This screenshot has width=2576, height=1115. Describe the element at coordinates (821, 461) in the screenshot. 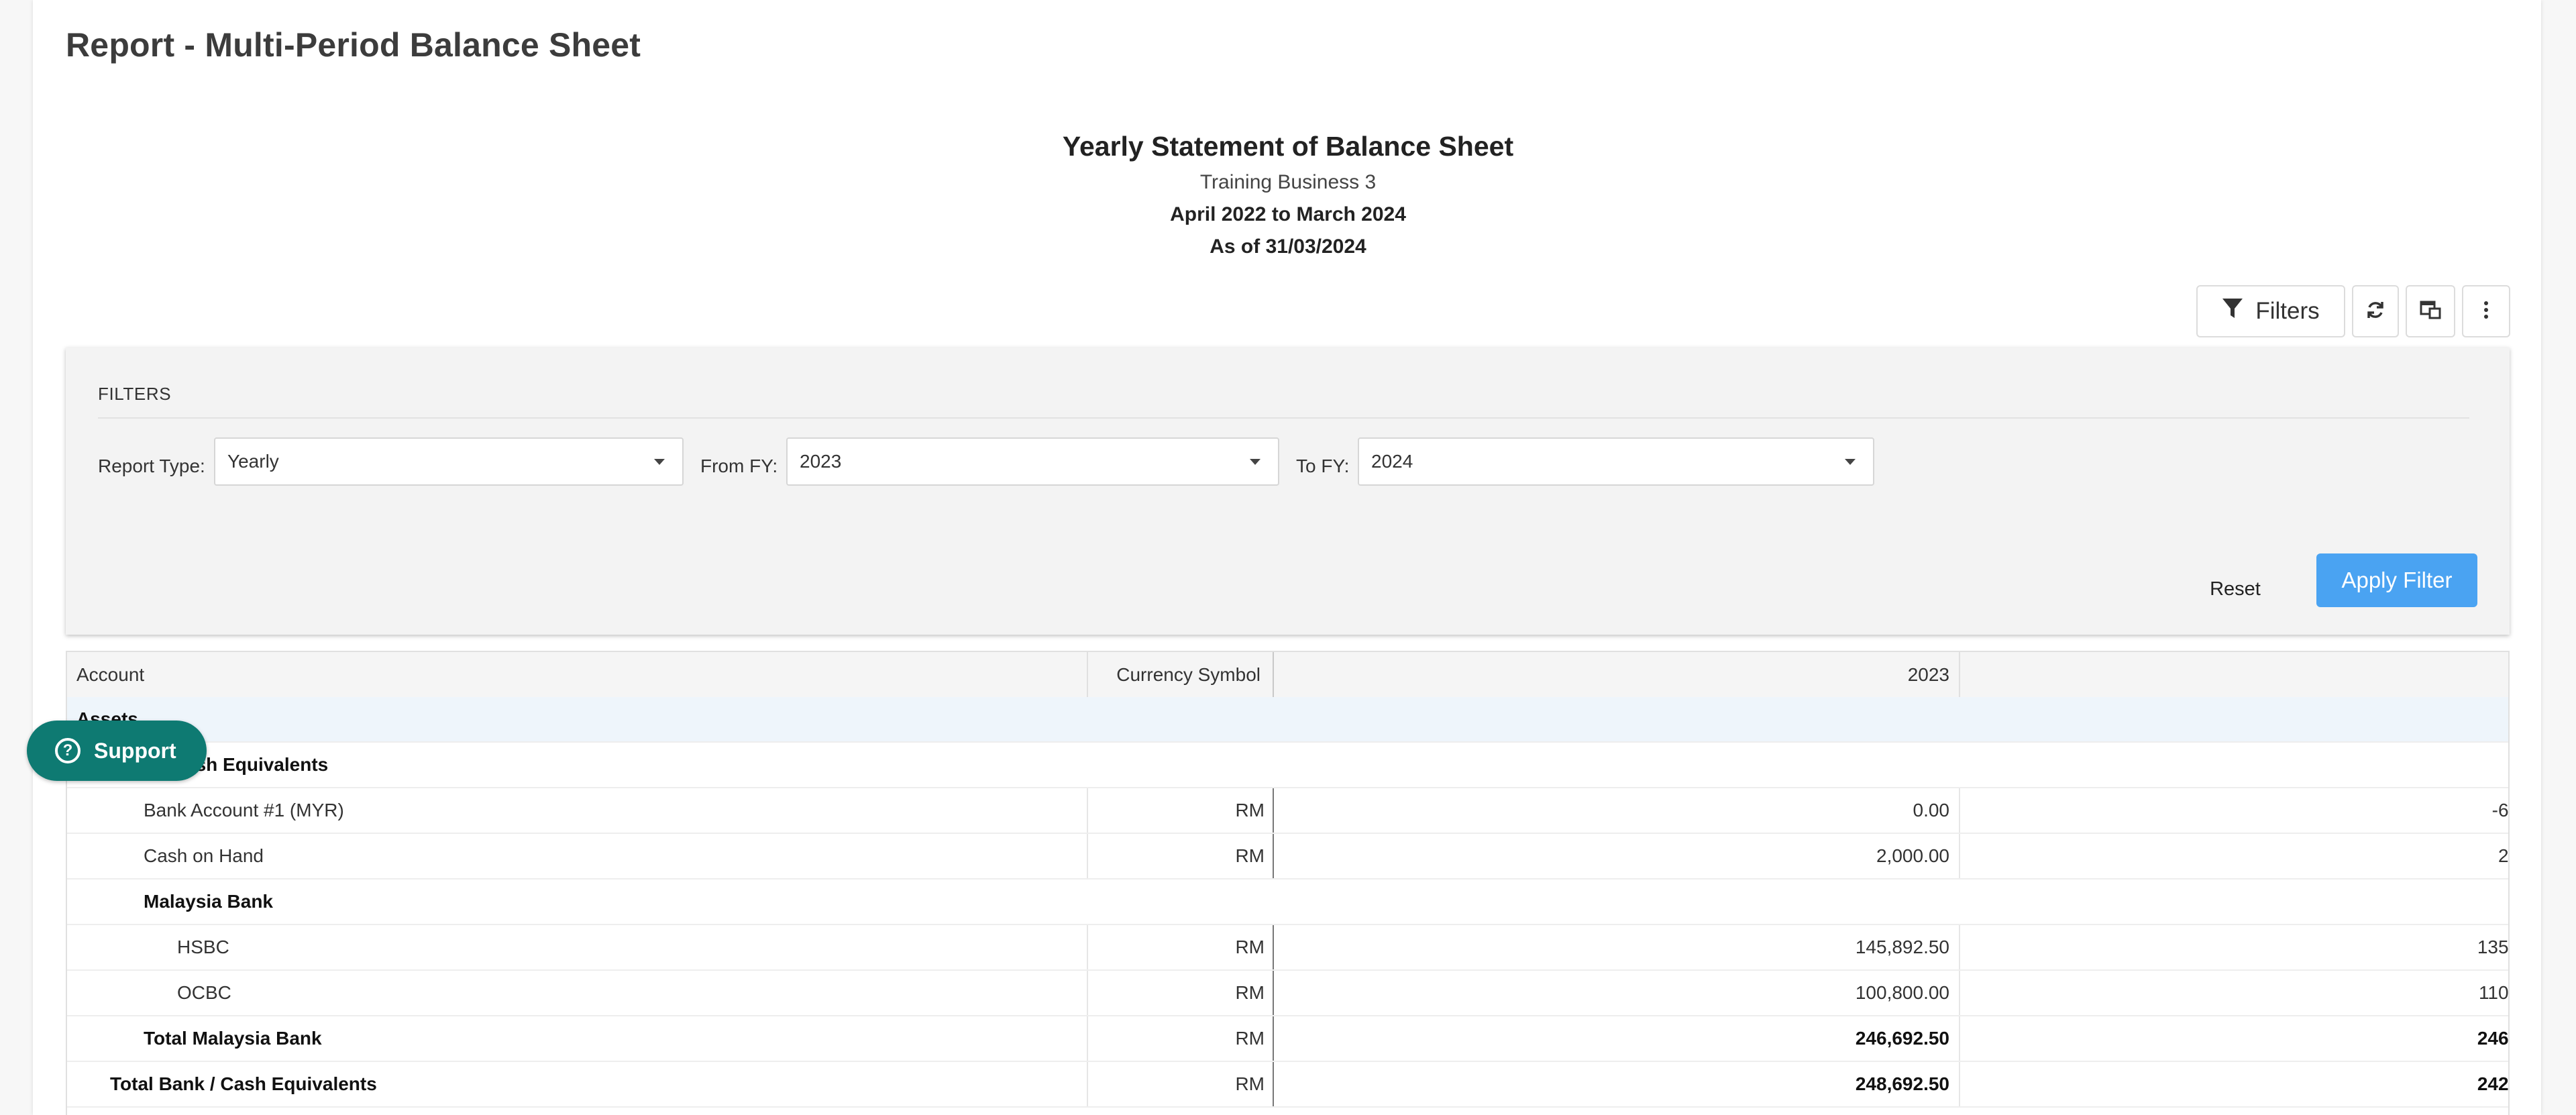

I see `from-fy-value: 2023` at that location.